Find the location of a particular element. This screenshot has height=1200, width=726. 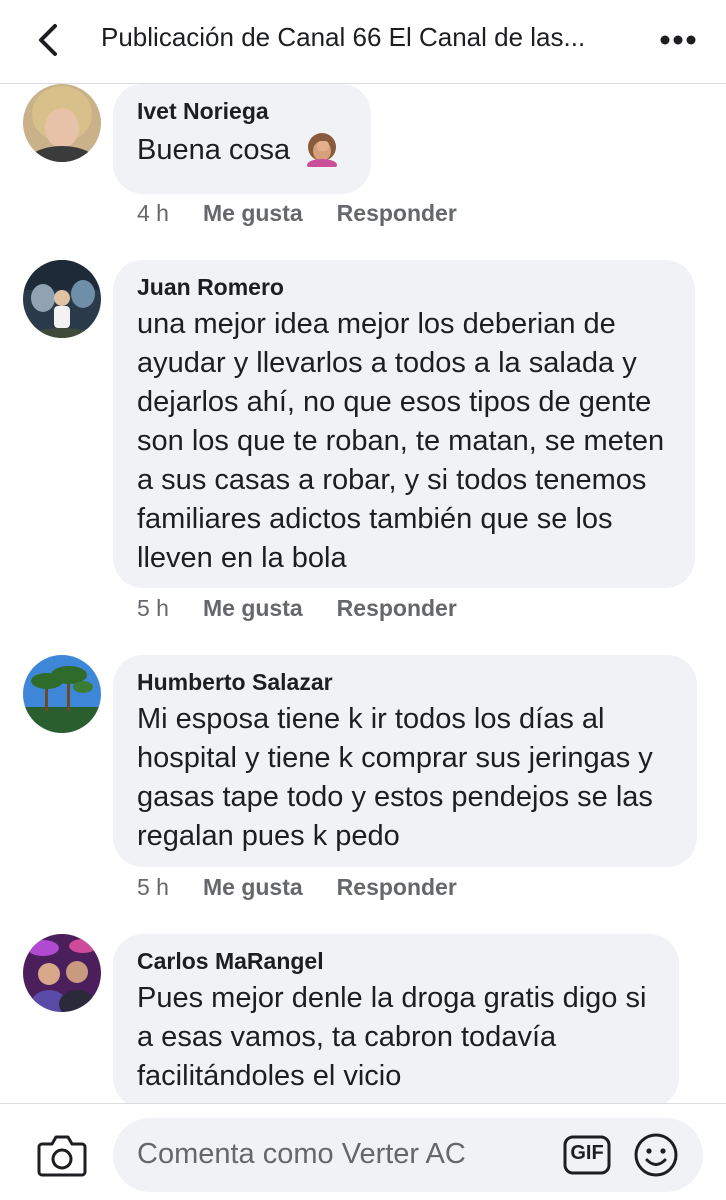

camera-button is located at coordinates (62, 1155).